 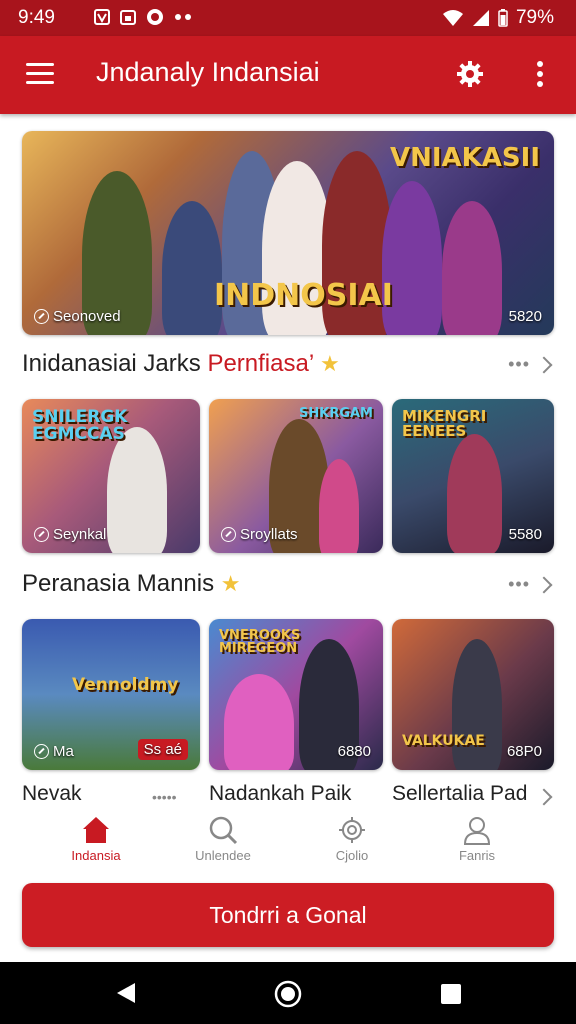 I want to click on tab-home: Indansia, so click(x=96, y=838).